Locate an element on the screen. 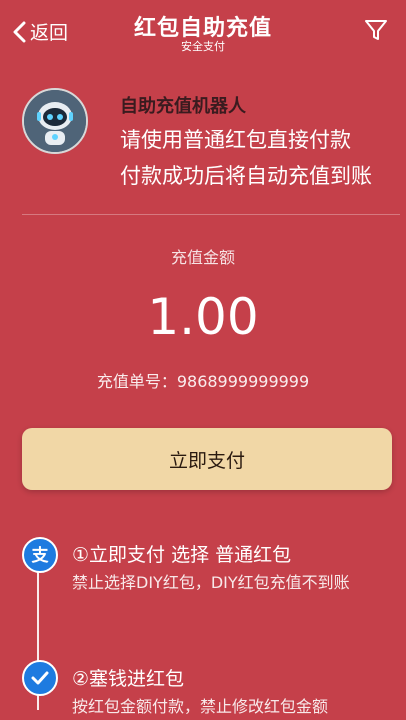 This screenshot has height=720, width=406. robot-icon is located at coordinates (55, 121).